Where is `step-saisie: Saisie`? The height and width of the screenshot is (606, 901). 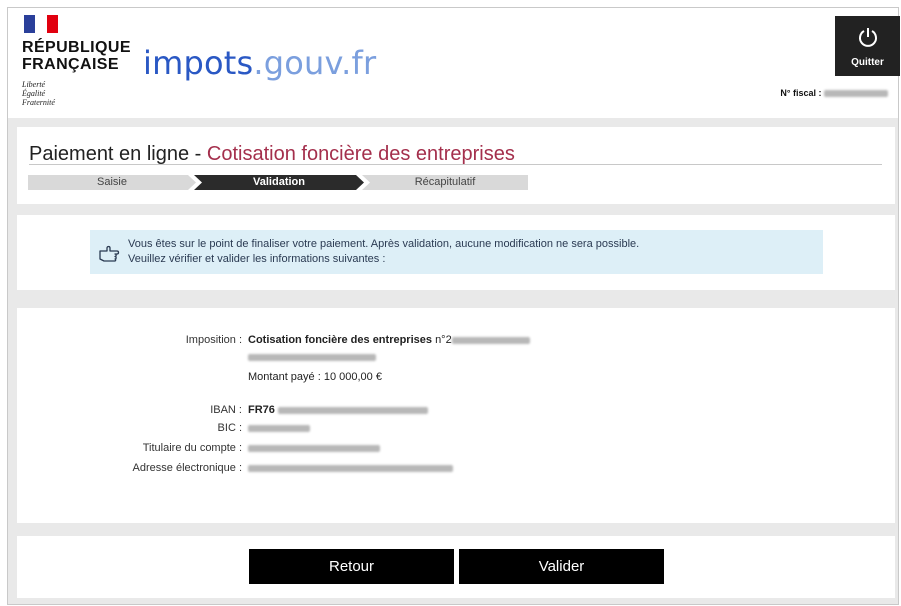 step-saisie: Saisie is located at coordinates (112, 182).